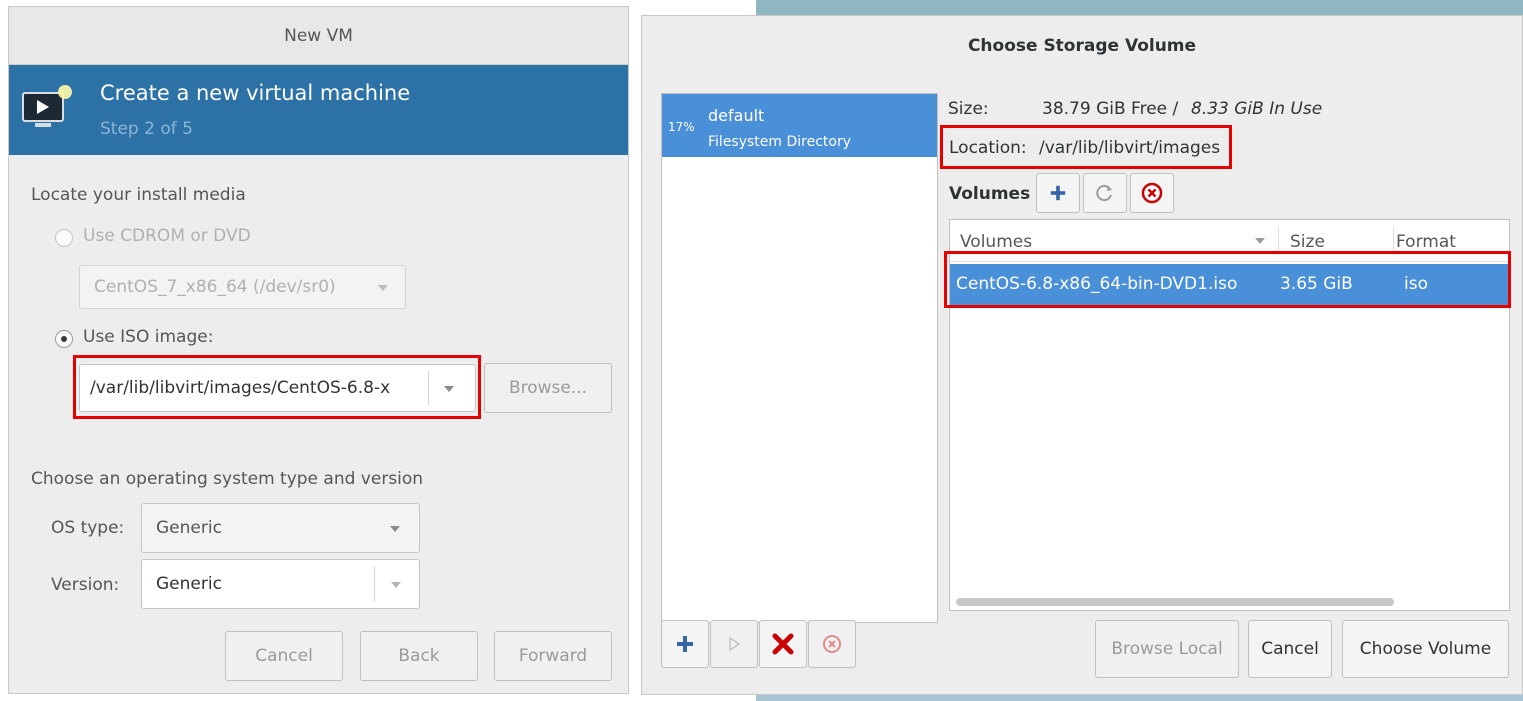 This screenshot has width=1523, height=701. I want to click on pool-toolbar, so click(762, 644).